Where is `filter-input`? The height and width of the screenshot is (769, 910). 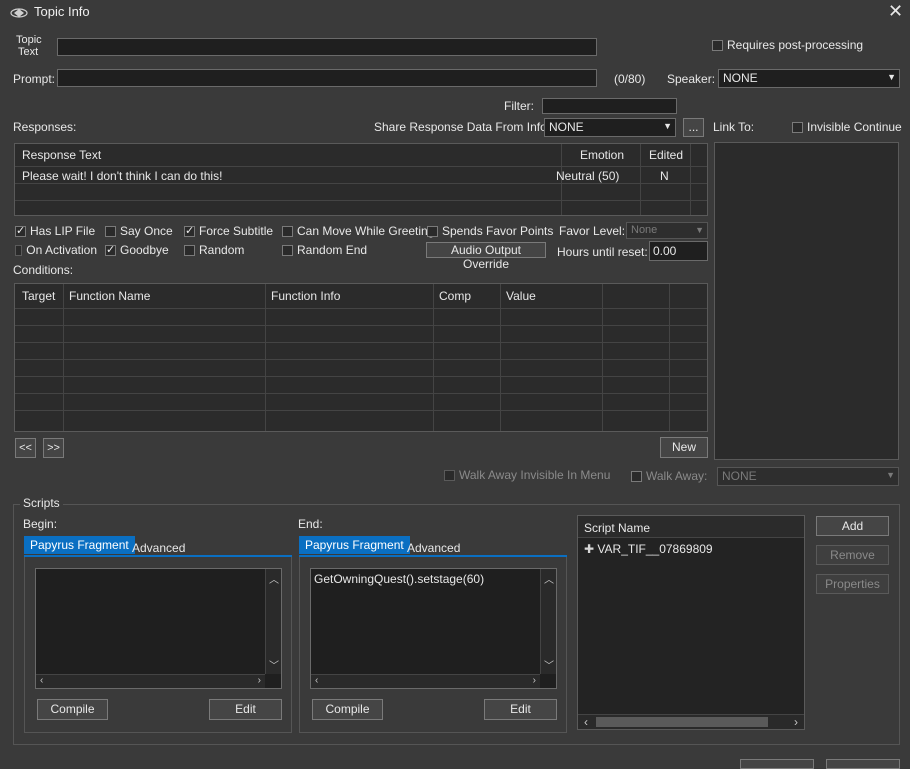
filter-input is located at coordinates (609, 106).